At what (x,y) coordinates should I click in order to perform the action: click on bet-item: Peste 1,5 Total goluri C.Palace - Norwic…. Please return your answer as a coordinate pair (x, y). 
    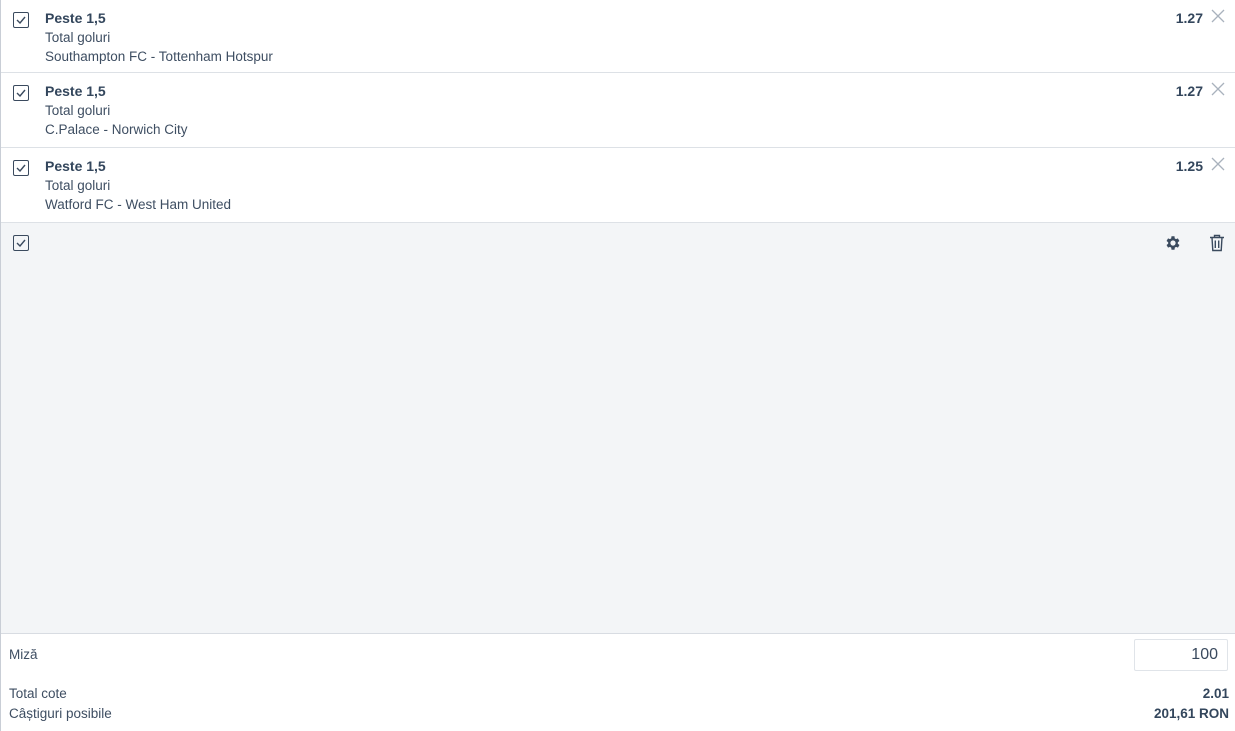
    Looking at the image, I should click on (618, 110).